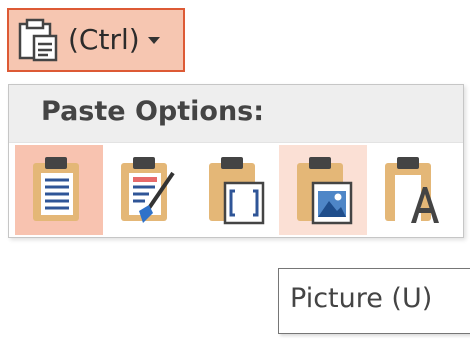 The width and height of the screenshot is (470, 341). I want to click on paste-clipboard-icon, so click(38, 40).